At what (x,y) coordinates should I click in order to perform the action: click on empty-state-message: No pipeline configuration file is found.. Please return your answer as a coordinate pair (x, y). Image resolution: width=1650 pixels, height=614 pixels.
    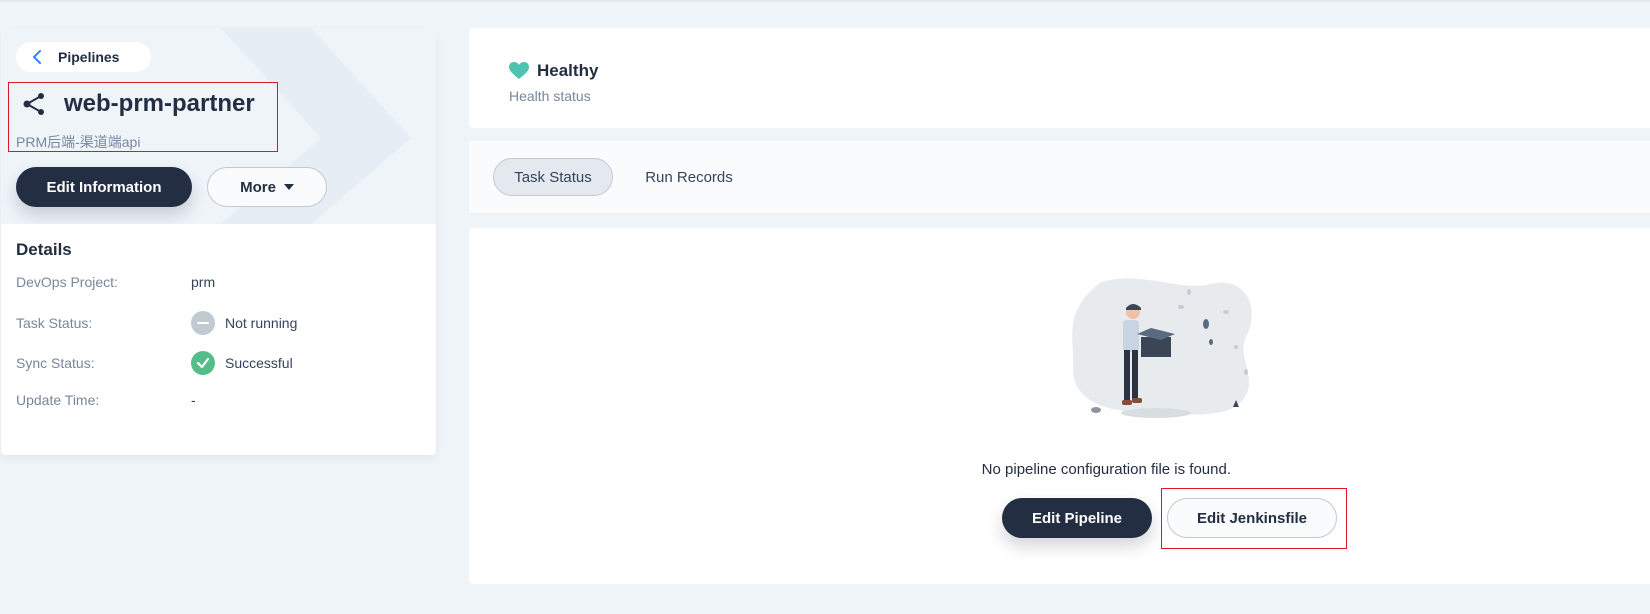
    Looking at the image, I should click on (1106, 469).